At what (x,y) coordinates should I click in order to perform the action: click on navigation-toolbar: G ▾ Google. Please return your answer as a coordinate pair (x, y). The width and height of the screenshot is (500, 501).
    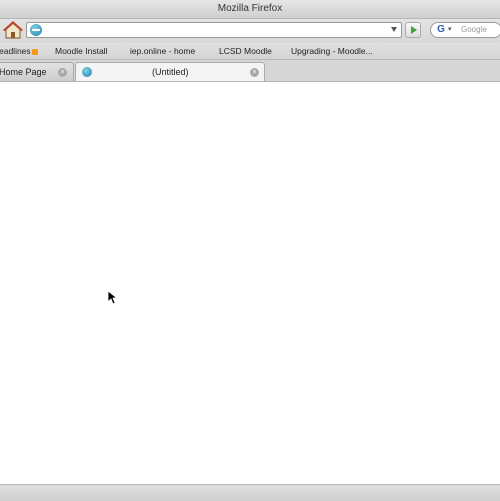
    Looking at the image, I should click on (250, 31).